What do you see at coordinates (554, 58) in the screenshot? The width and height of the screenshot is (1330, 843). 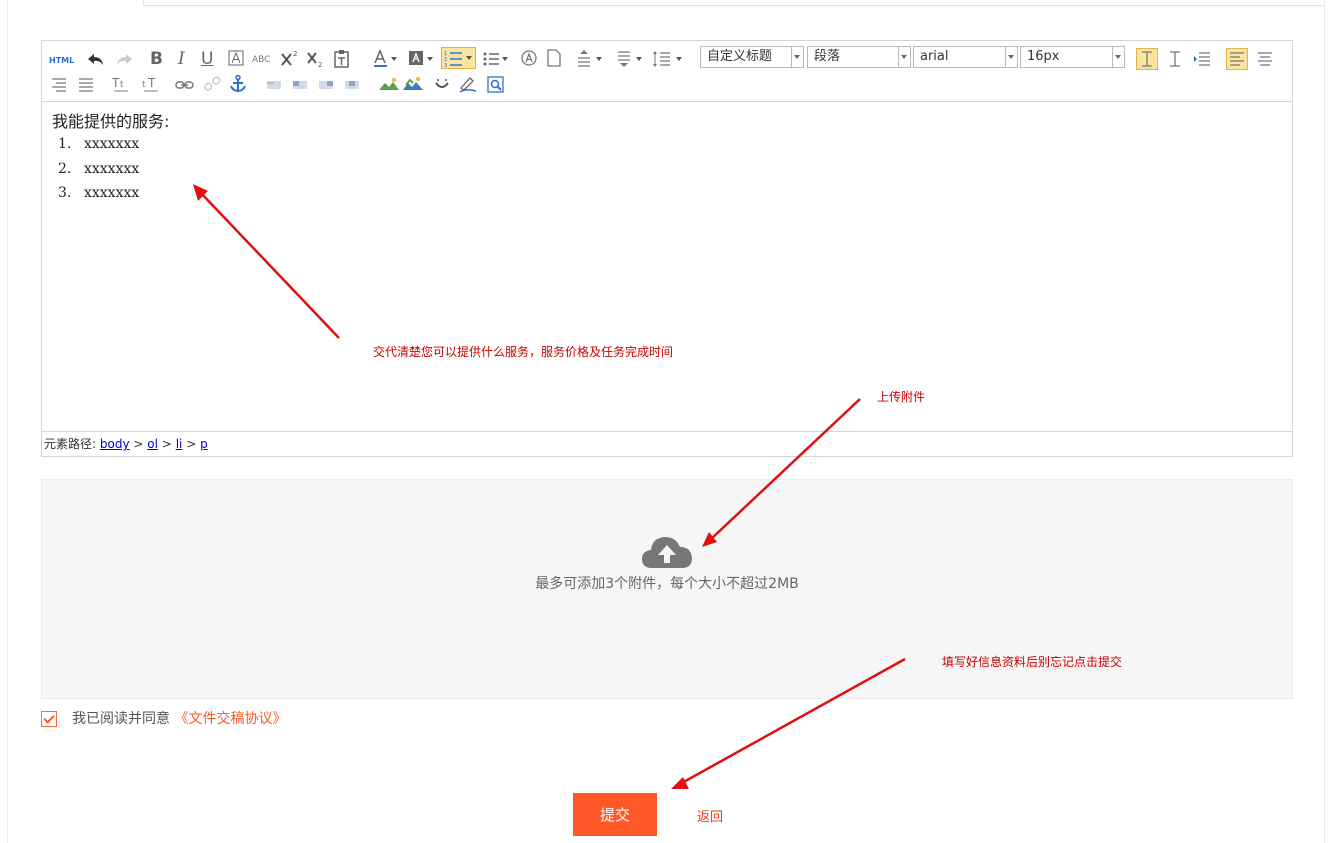 I see `new-document-icon` at bounding box center [554, 58].